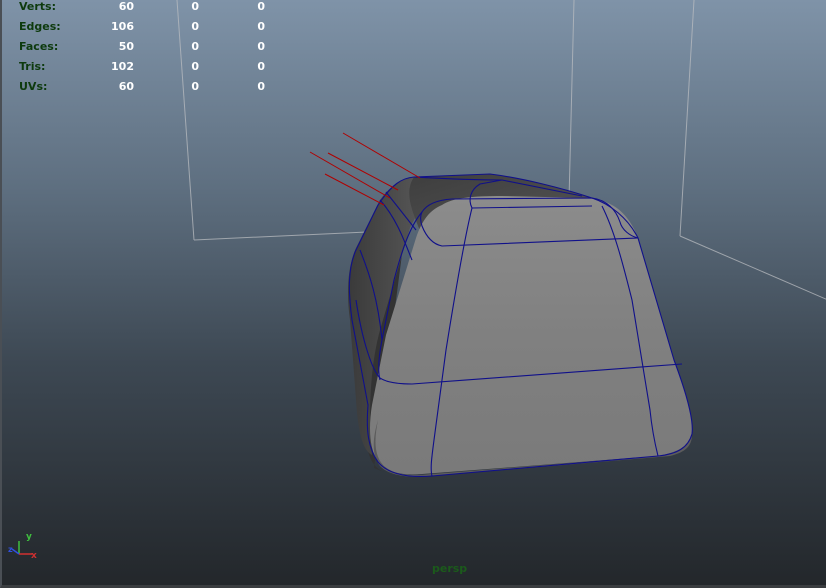  Describe the element at coordinates (33, 86) in the screenshot. I see `hud-label: UVs:` at that location.